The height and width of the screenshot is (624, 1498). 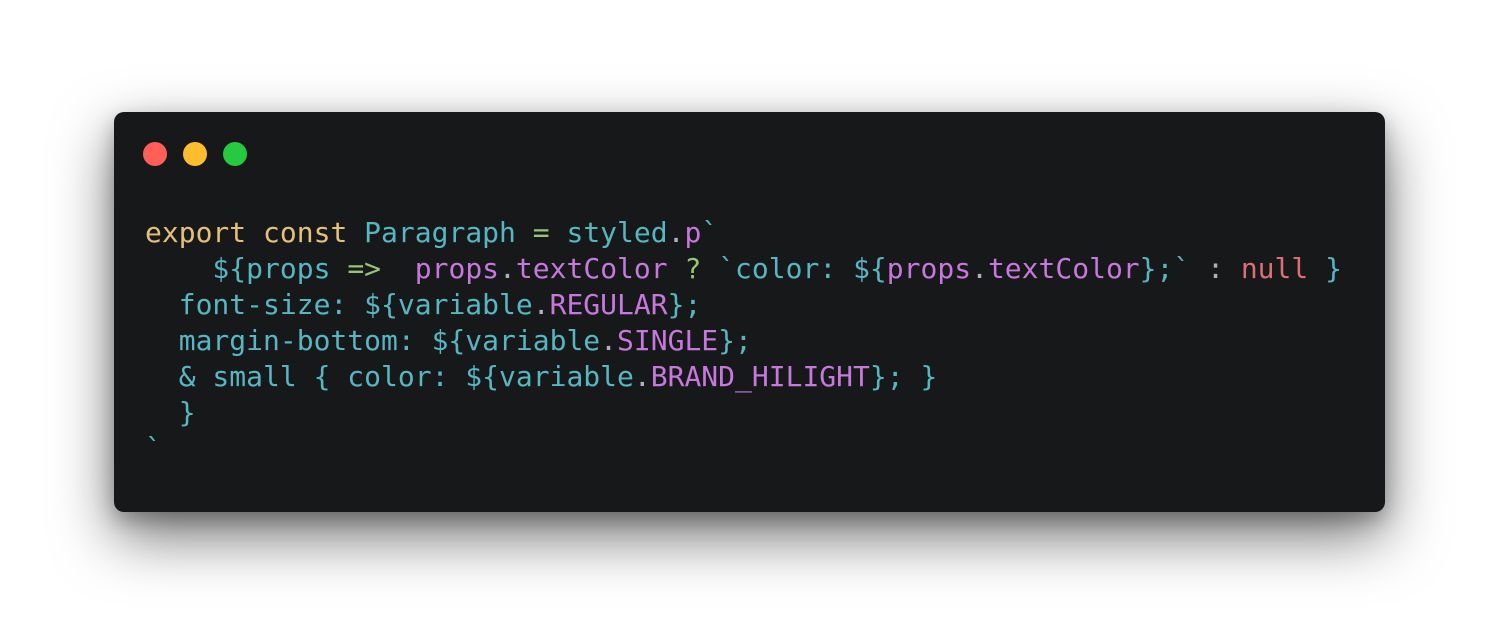 I want to click on code-token: BRAND_HILIGHT, so click(x=760, y=376).